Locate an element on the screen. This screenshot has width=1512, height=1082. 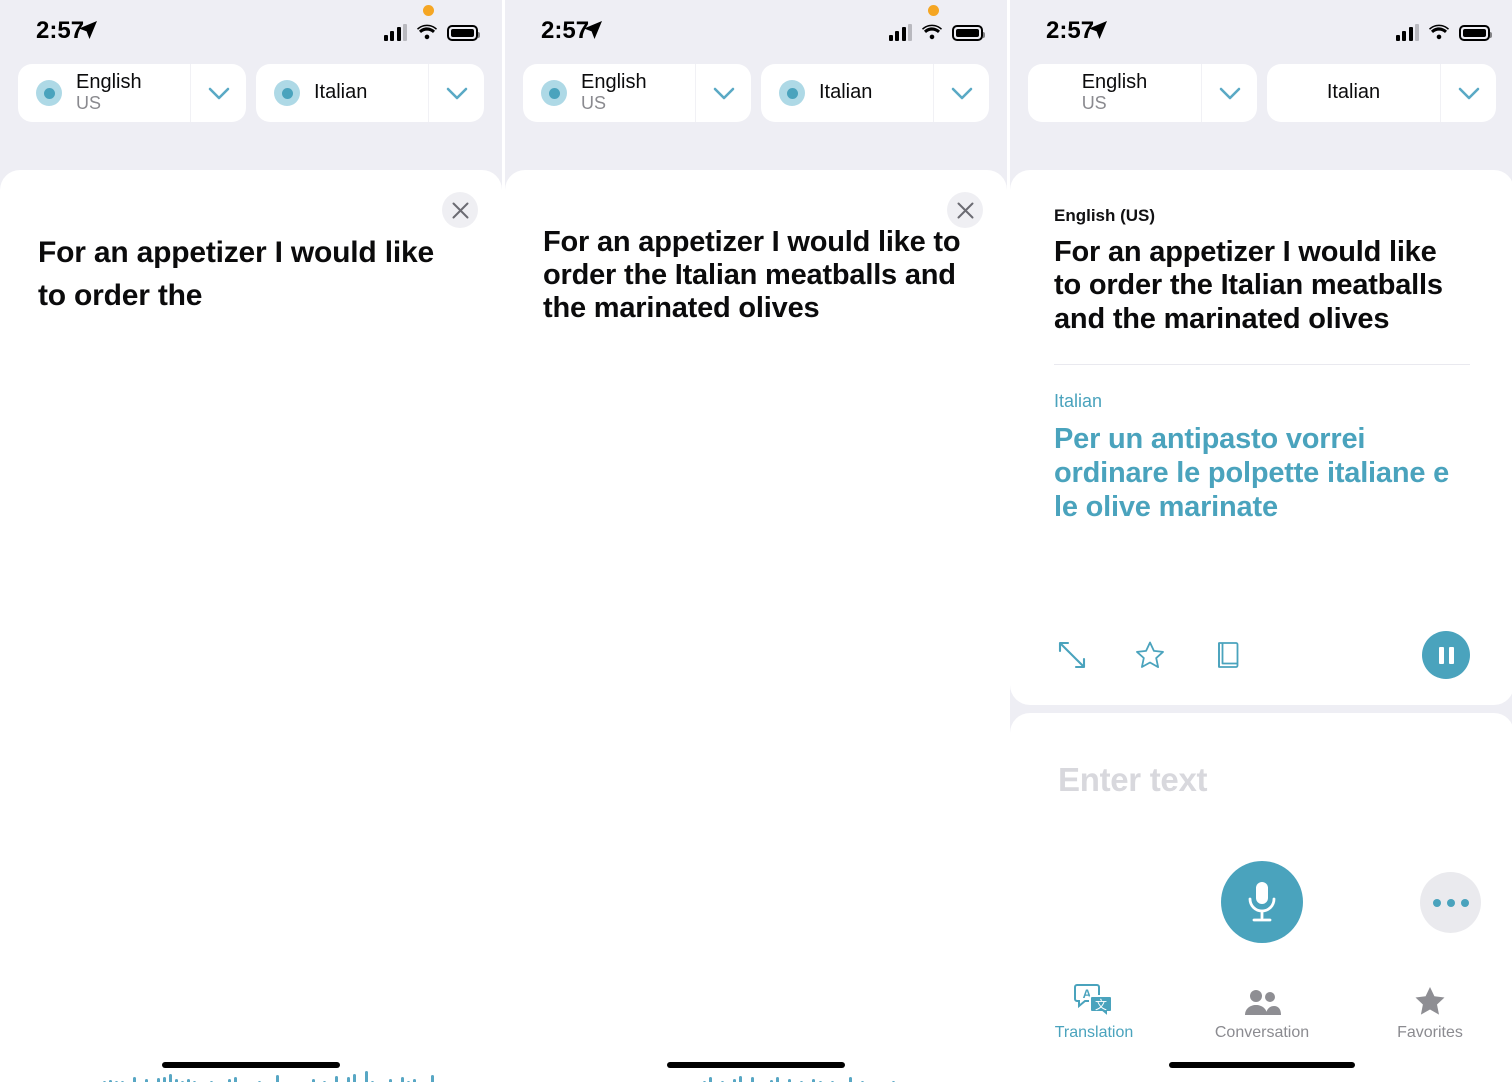
result-divider is located at coordinates (1262, 365).